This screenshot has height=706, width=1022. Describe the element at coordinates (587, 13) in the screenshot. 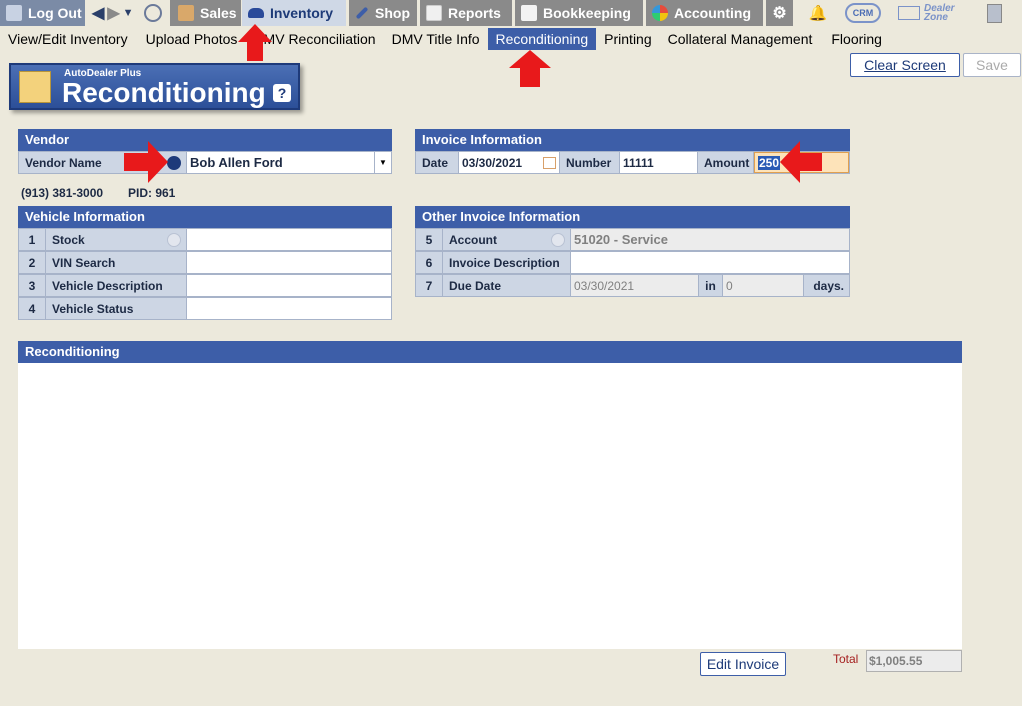

I see `nav-bookkeeping-label: Bookkeeping` at that location.